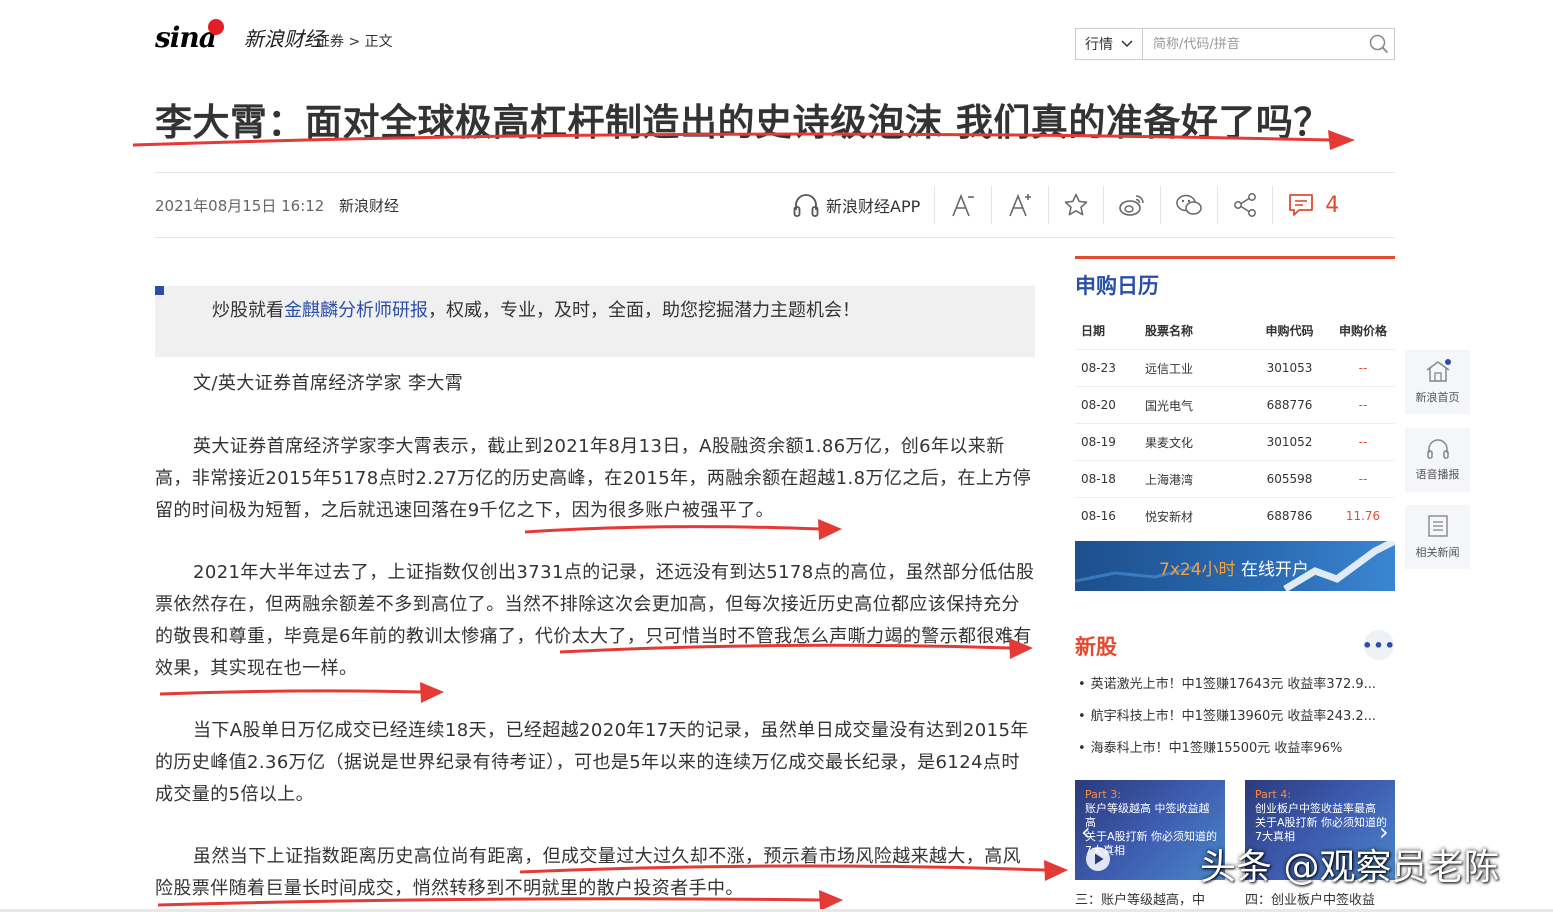 The width and height of the screenshot is (1553, 912). What do you see at coordinates (743, 122) in the screenshot?
I see `article-title: 李大霄：面对全球极高杠杆制造出的史诗级泡沫 我们真的准备好了吗？` at bounding box center [743, 122].